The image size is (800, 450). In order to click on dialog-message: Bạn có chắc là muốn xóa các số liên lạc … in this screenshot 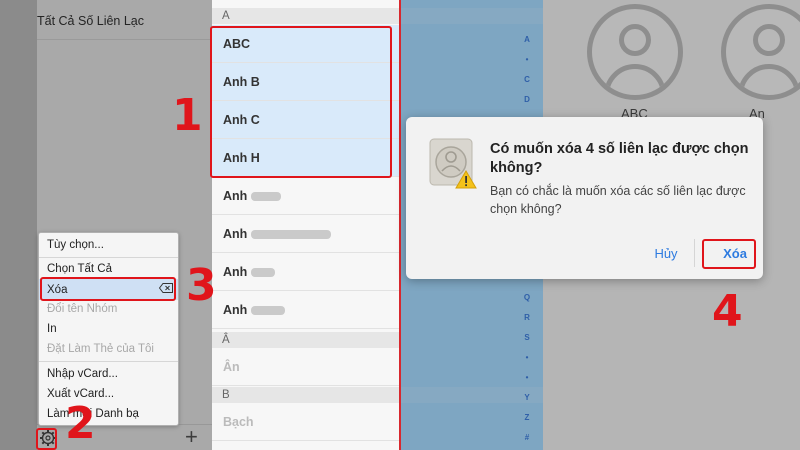, I will do `click(618, 200)`.